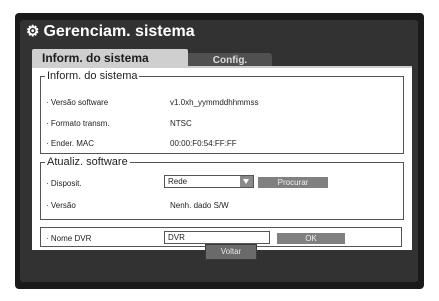  I want to click on version-label: · Versão, so click(61, 205).